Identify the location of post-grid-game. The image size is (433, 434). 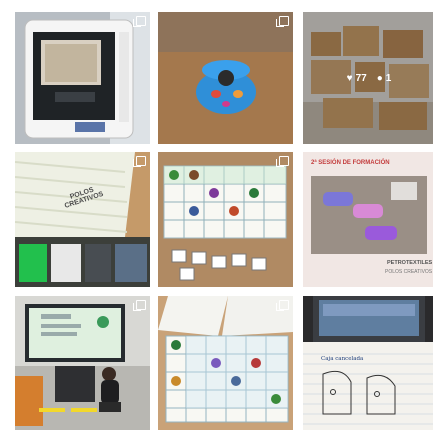
(225, 219).